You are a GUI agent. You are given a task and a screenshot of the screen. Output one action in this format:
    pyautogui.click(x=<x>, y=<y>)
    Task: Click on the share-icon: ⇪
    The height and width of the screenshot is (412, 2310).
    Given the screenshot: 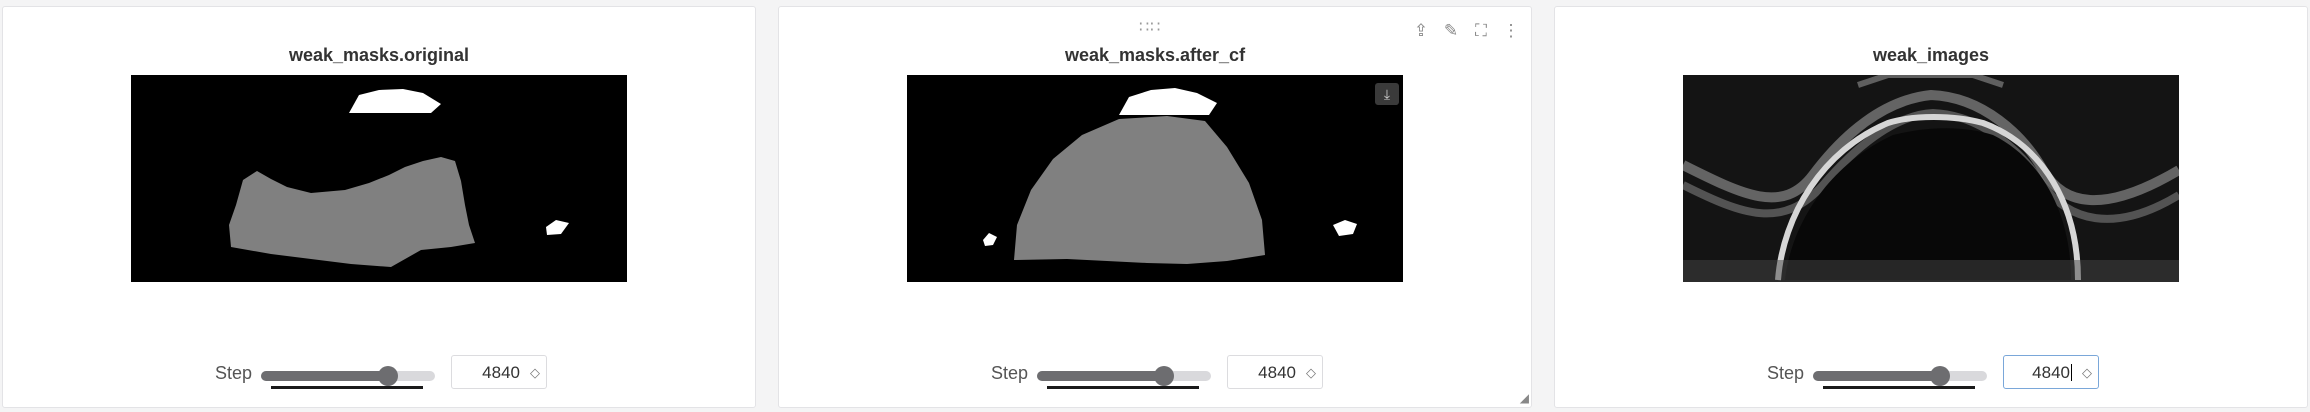 What is the action you would take?
    pyautogui.click(x=1421, y=31)
    